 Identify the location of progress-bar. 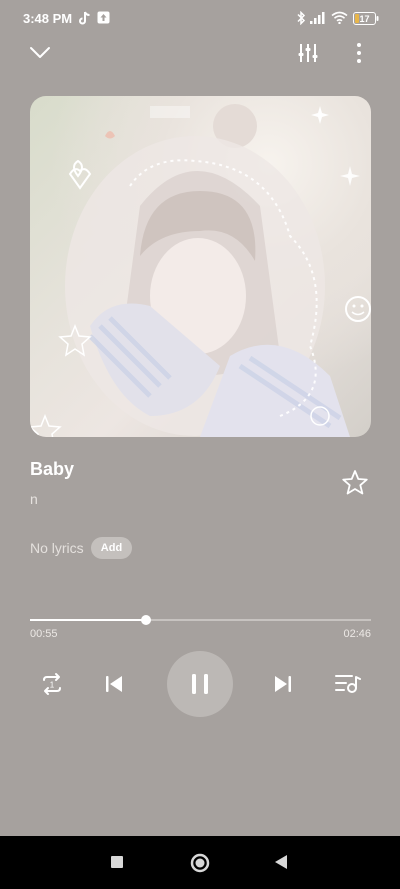
(200, 620).